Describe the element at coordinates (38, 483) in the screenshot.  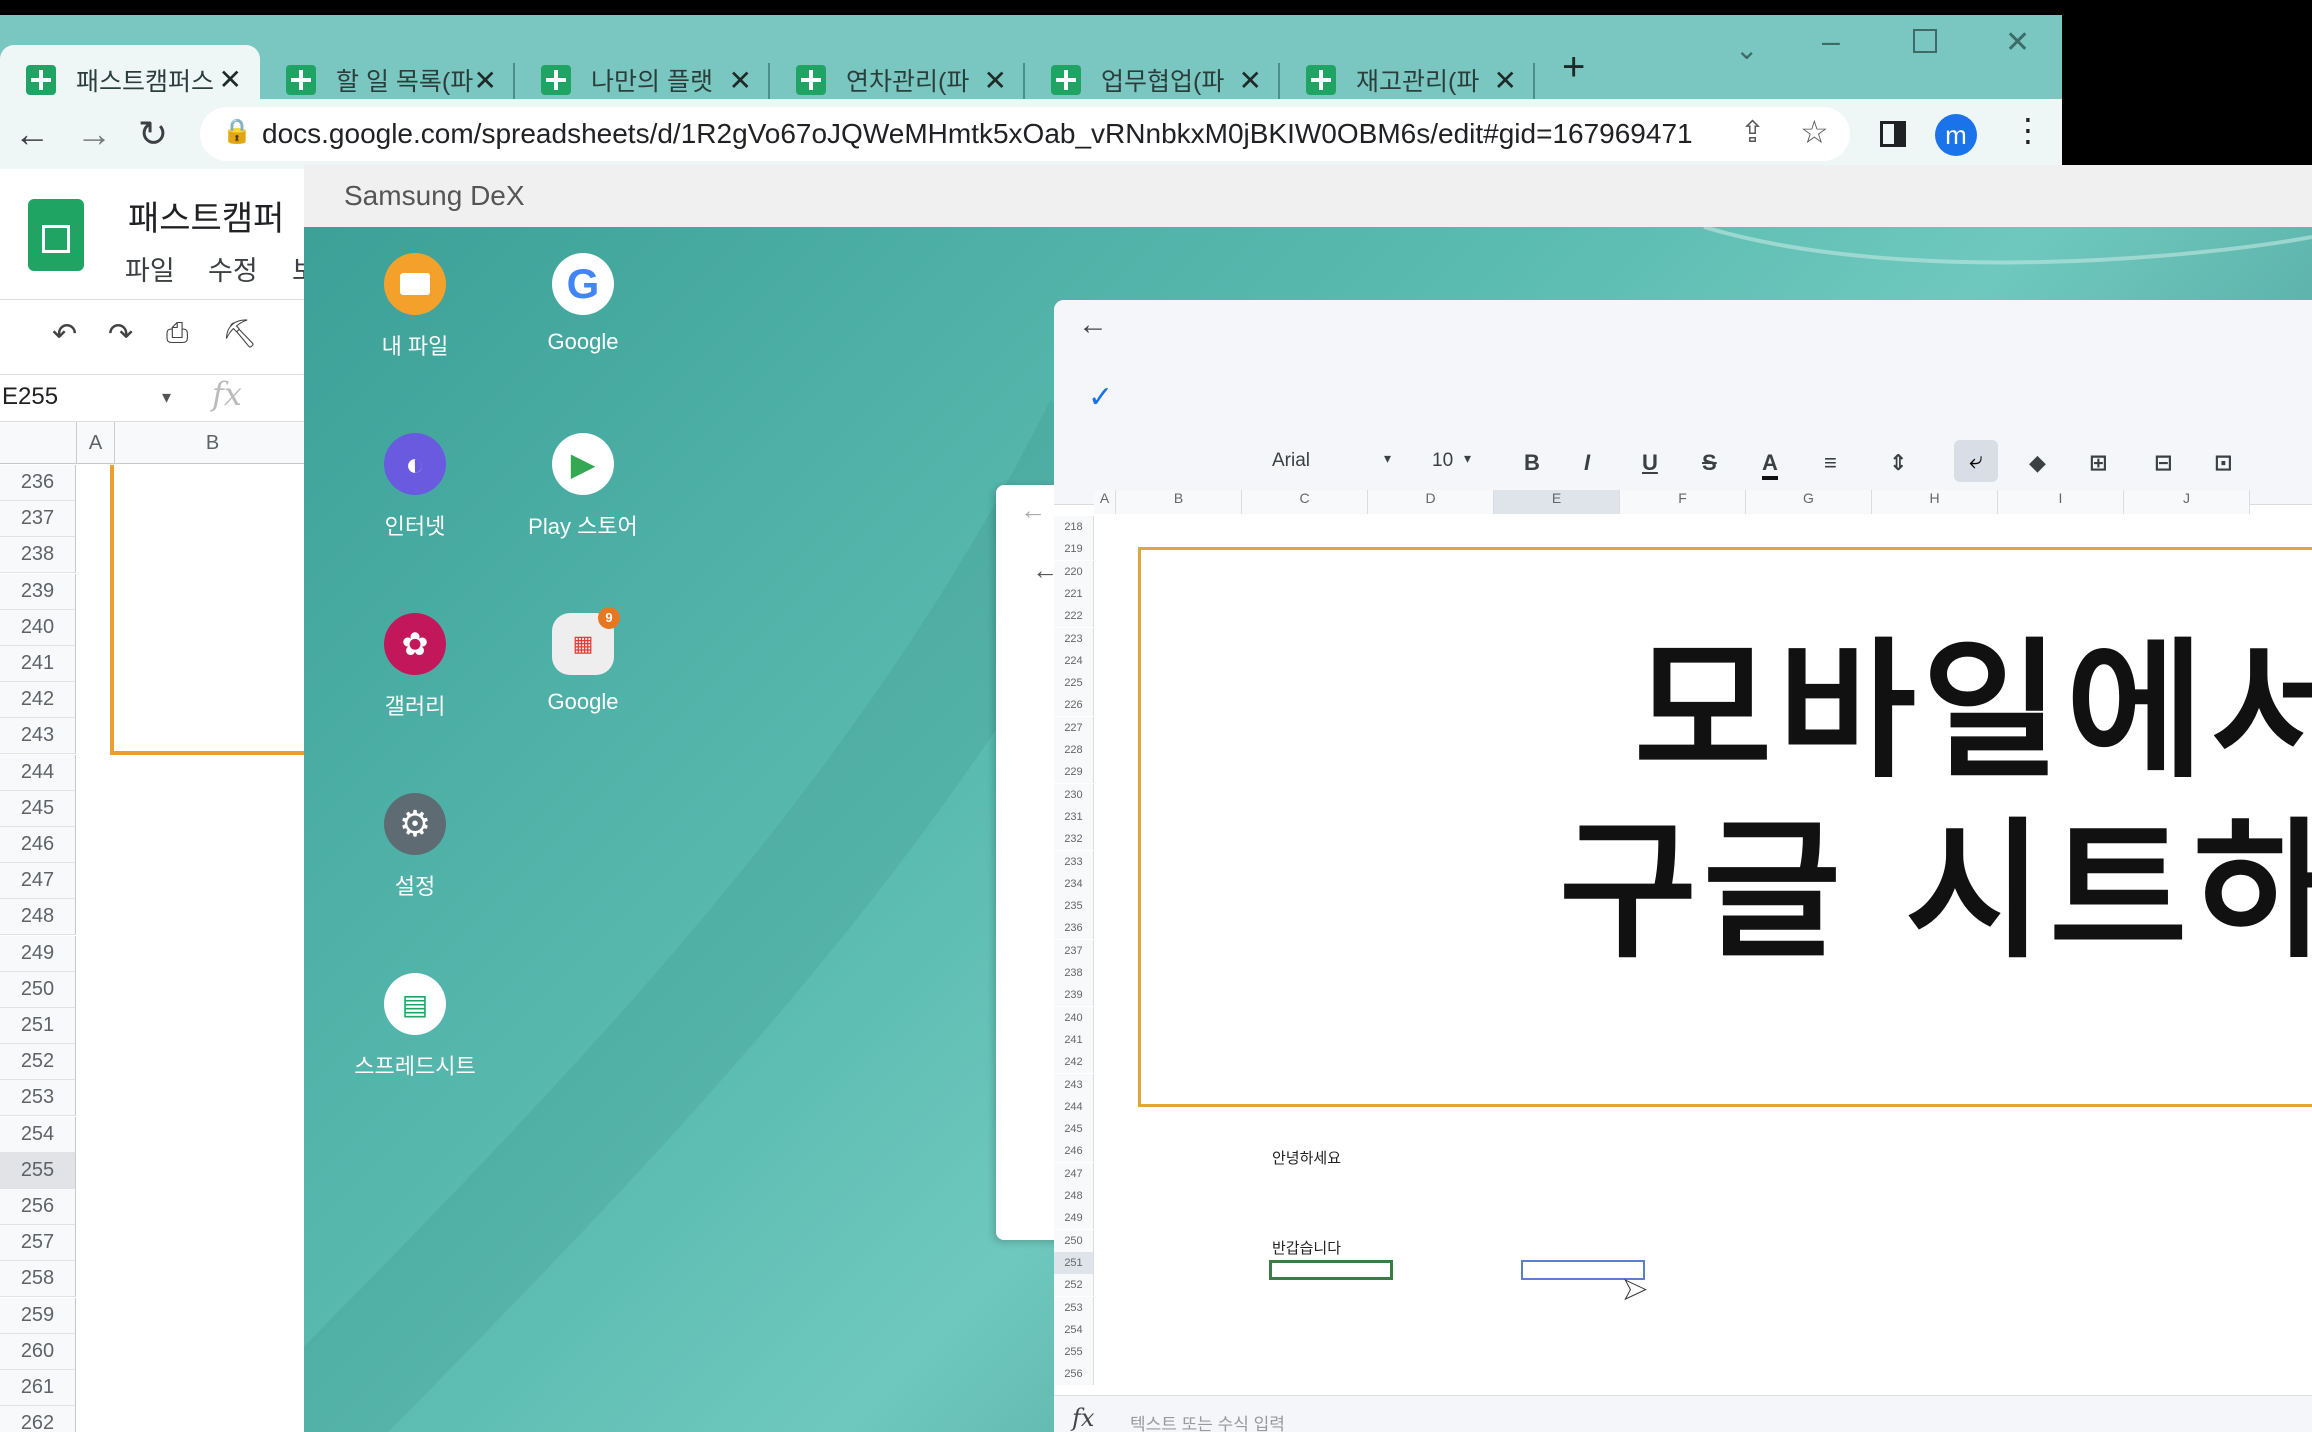
I see `row-header: 236` at that location.